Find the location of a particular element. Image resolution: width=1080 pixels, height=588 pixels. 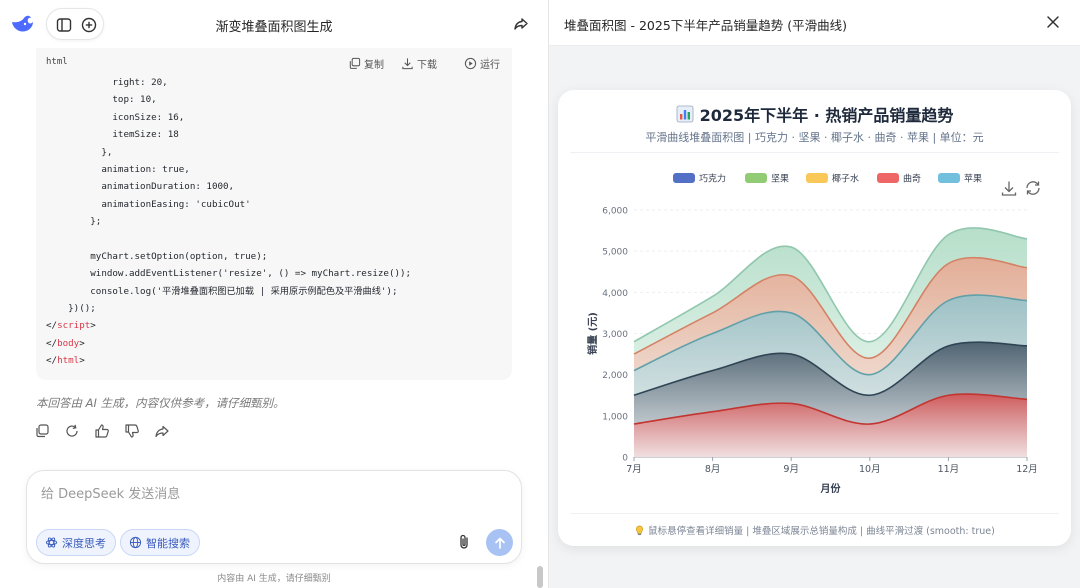

close-icon is located at coordinates (1053, 22).